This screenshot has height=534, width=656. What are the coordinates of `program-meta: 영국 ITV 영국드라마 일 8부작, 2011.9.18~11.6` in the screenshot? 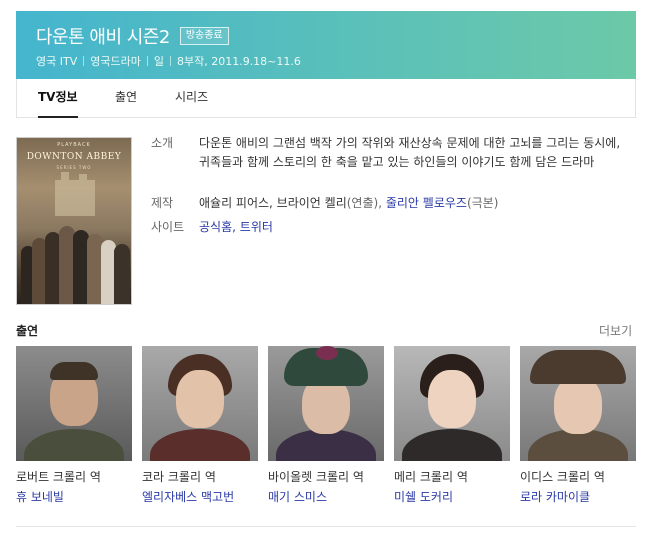 It's located at (168, 61).